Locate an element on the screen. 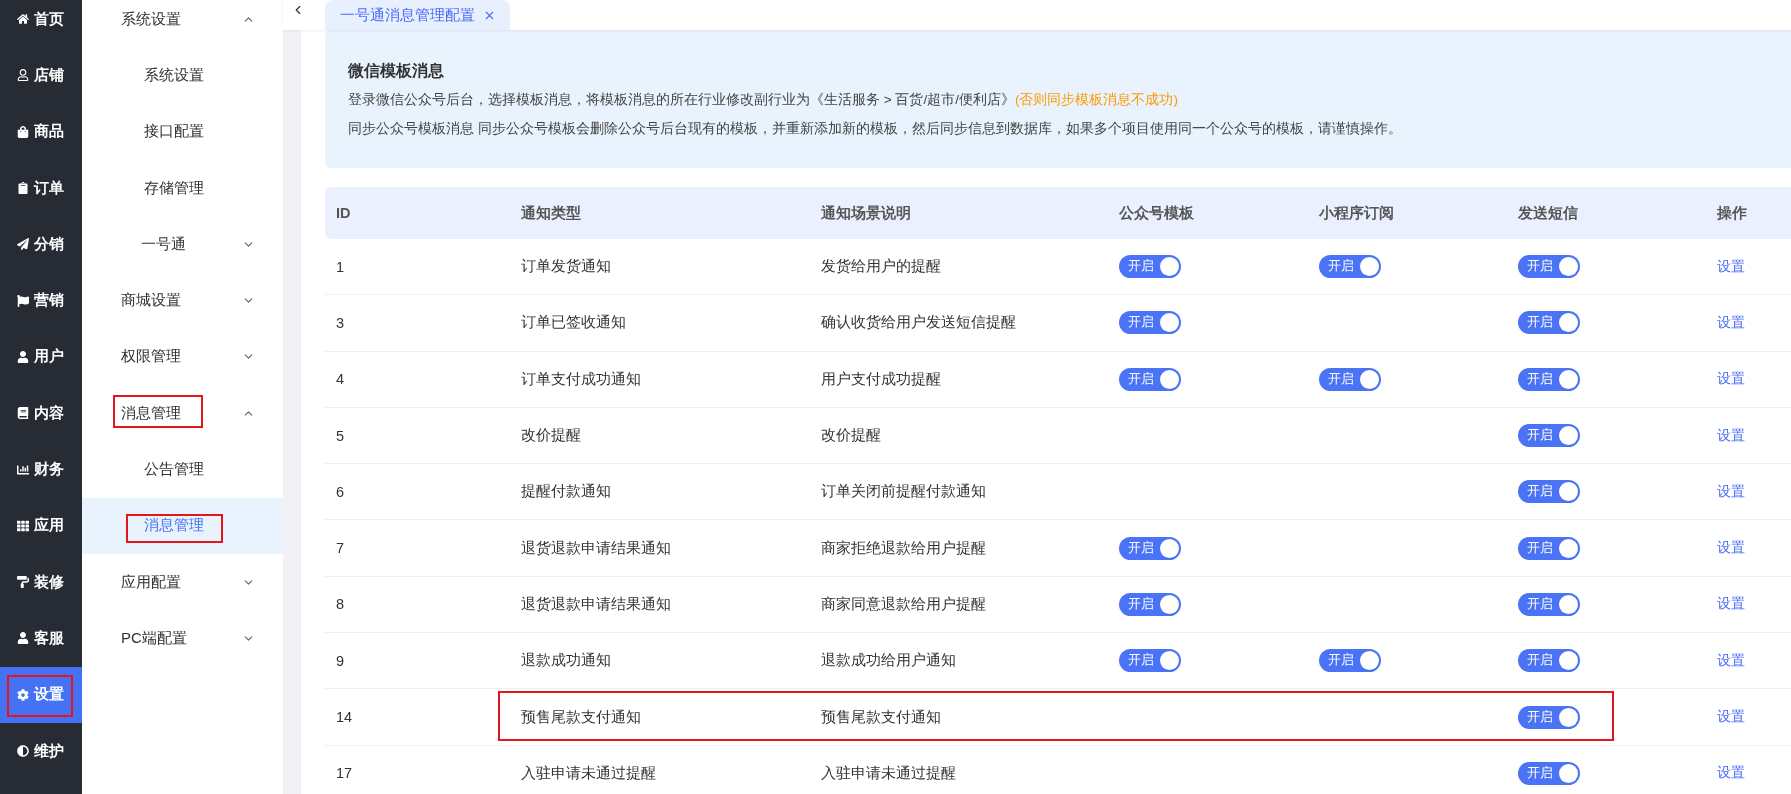 This screenshot has width=1791, height=794. column-header: 发送短信 is located at coordinates (1548, 213).